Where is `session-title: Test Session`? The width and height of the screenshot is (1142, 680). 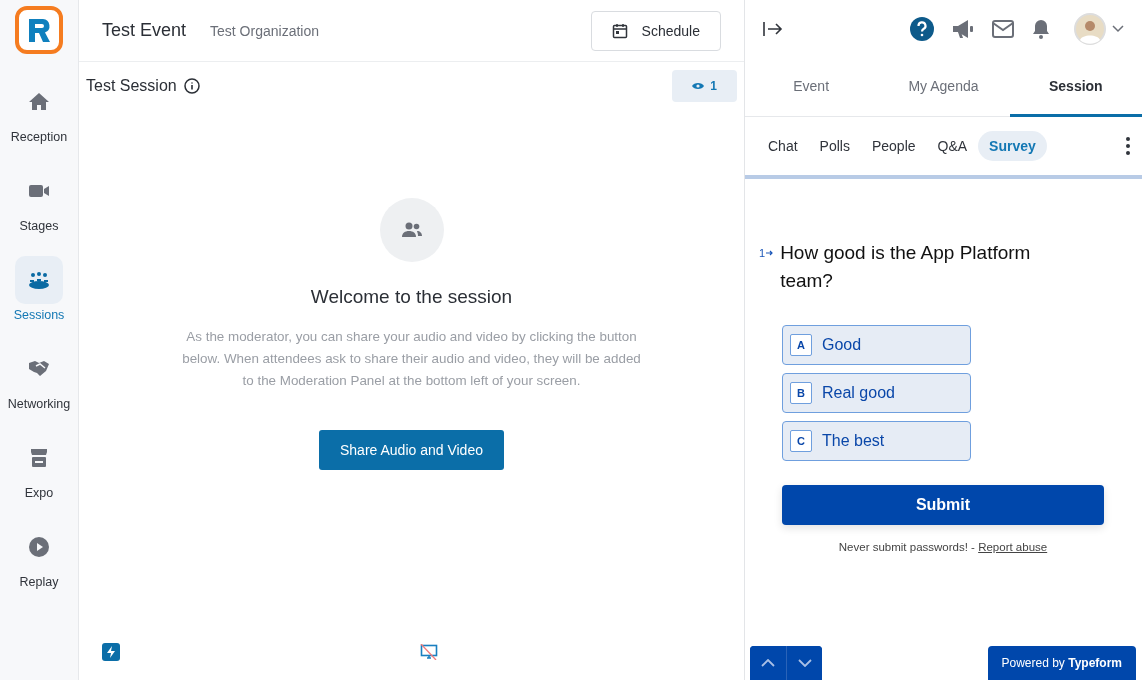
session-title: Test Session is located at coordinates (131, 86).